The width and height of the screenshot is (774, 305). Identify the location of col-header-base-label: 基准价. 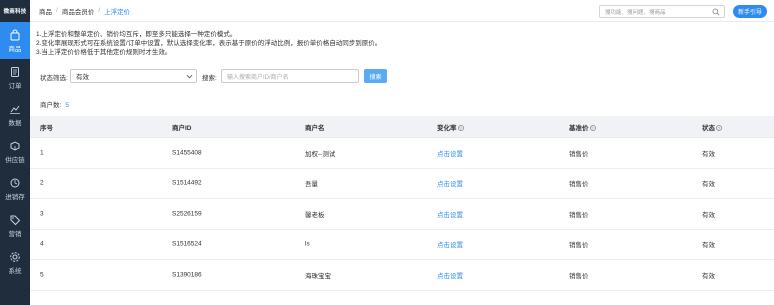
(579, 128).